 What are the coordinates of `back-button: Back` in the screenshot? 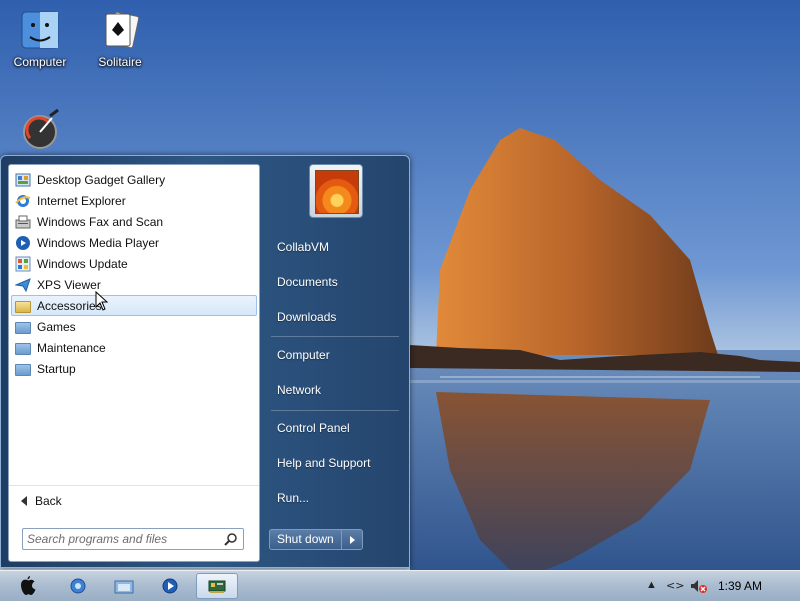 It's located at (134, 500).